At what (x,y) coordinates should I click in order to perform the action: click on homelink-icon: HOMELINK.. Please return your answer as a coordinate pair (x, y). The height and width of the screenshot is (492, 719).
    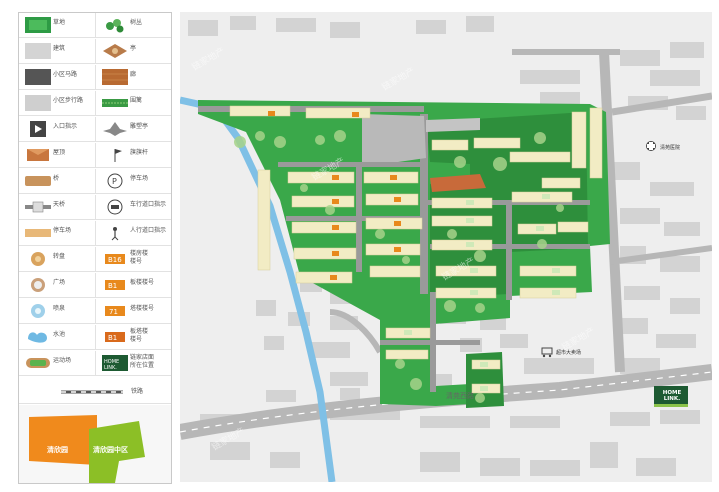
    Looking at the image, I should click on (115, 363).